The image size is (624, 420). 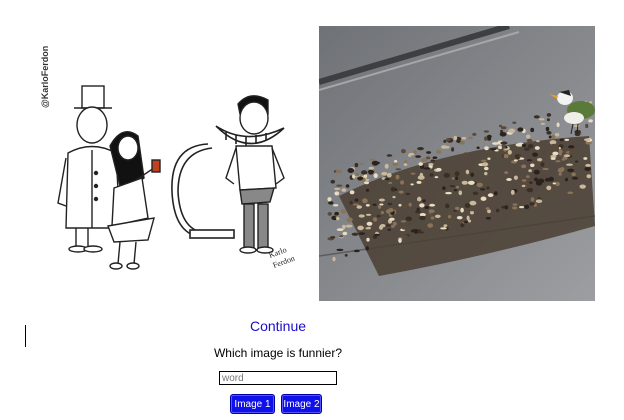 I want to click on image-1-button: Image 1, so click(x=252, y=404).